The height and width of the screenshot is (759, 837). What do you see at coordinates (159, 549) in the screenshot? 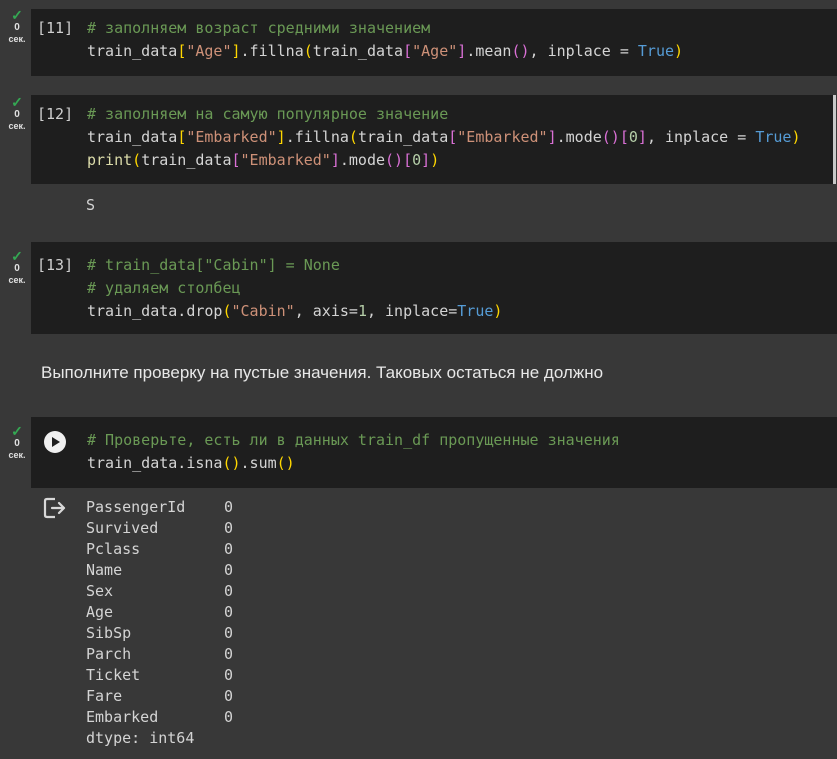
I see `output-row: Pclass 0` at bounding box center [159, 549].